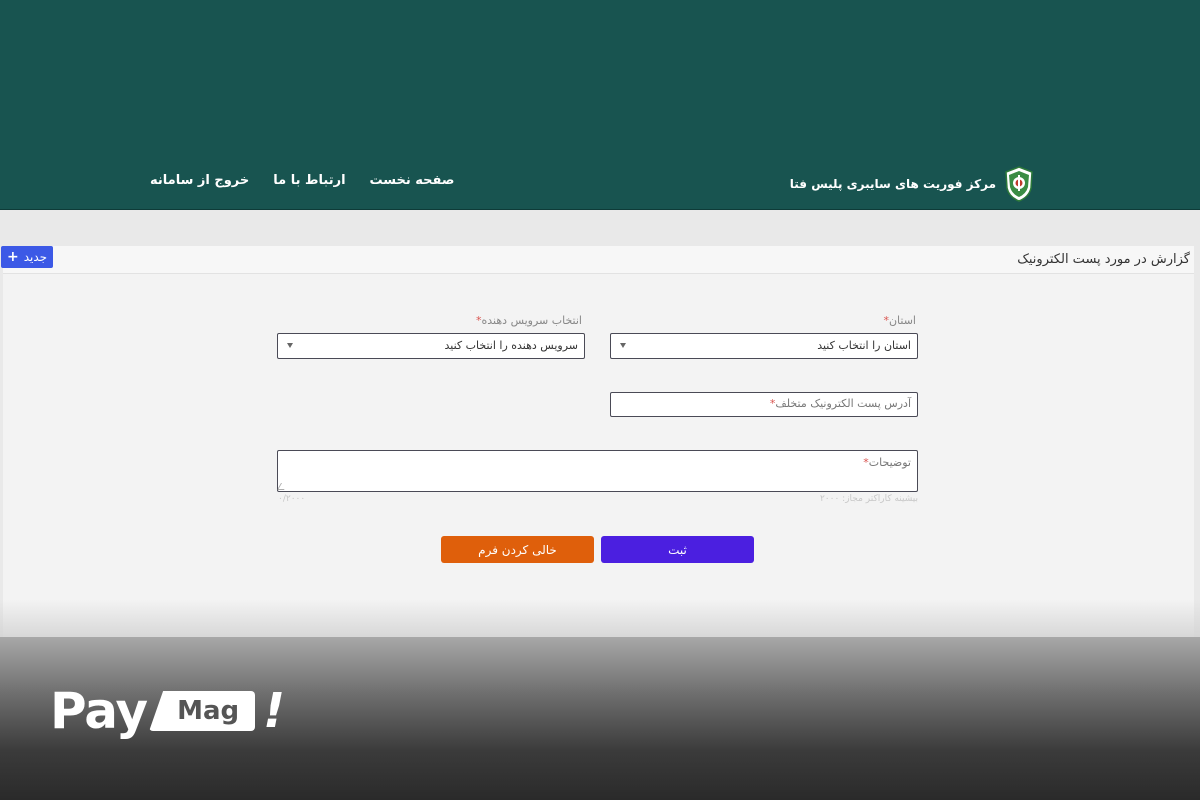 The width and height of the screenshot is (1200, 800). What do you see at coordinates (764, 346) in the screenshot?
I see `province-select: استان را انتخاب کنید` at bounding box center [764, 346].